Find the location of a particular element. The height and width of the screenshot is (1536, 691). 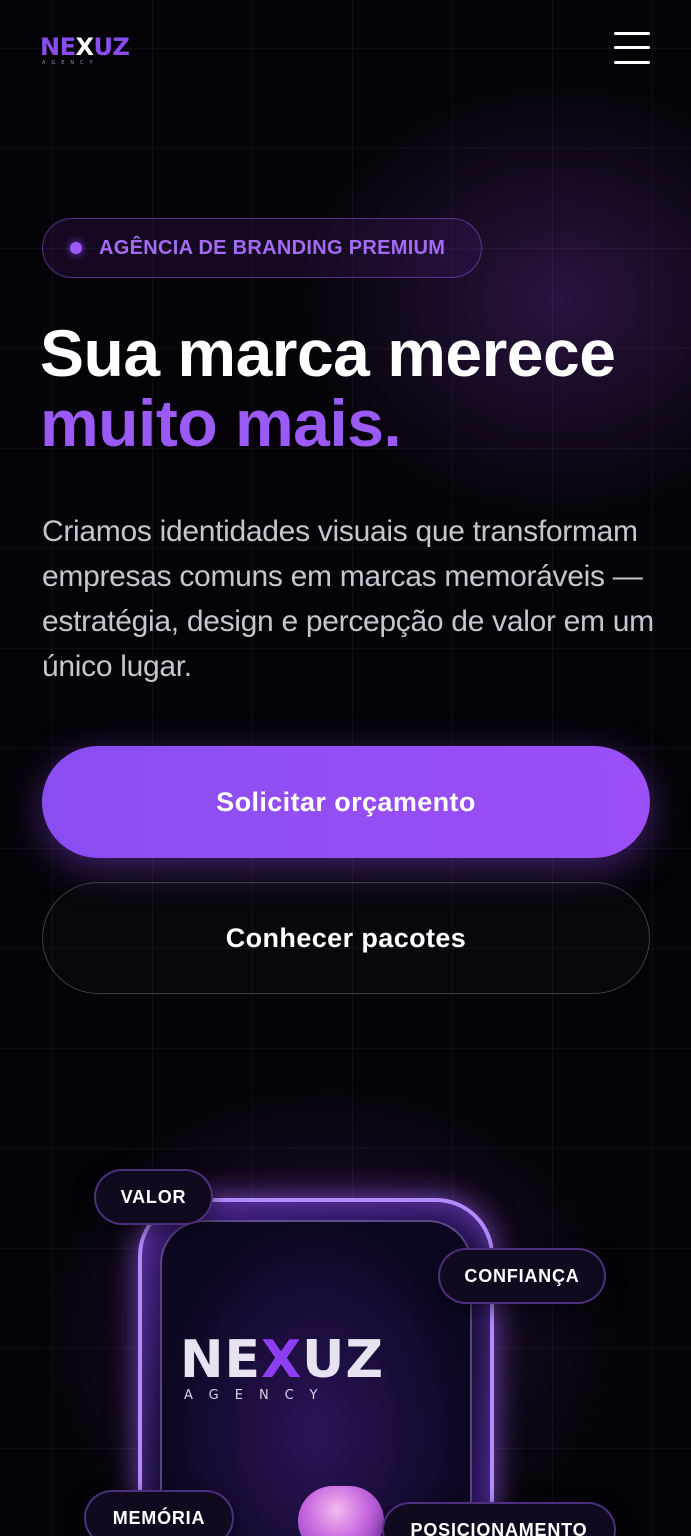

brand-logo: NEXUZ AGENCY is located at coordinates (98, 50).